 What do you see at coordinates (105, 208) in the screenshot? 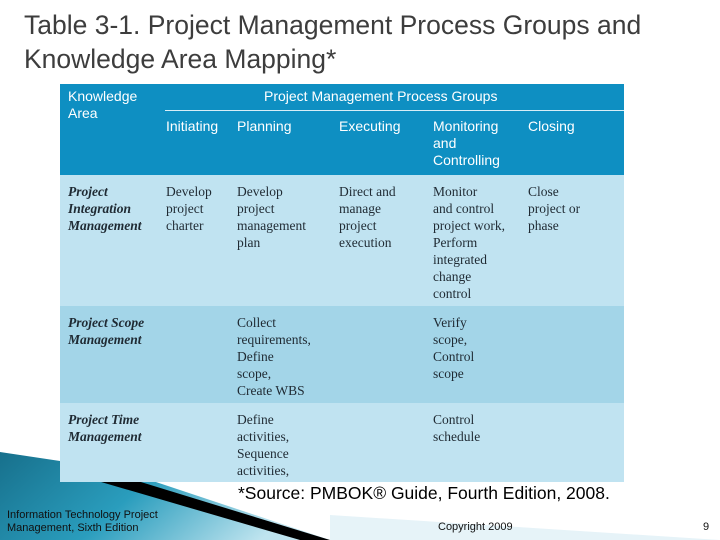
I see `knowledge-area-cell: Project Integration Management` at bounding box center [105, 208].